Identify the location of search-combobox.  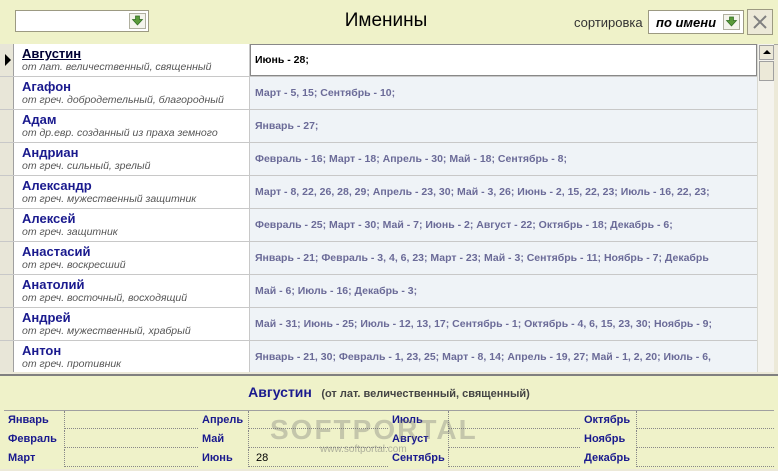
(82, 21).